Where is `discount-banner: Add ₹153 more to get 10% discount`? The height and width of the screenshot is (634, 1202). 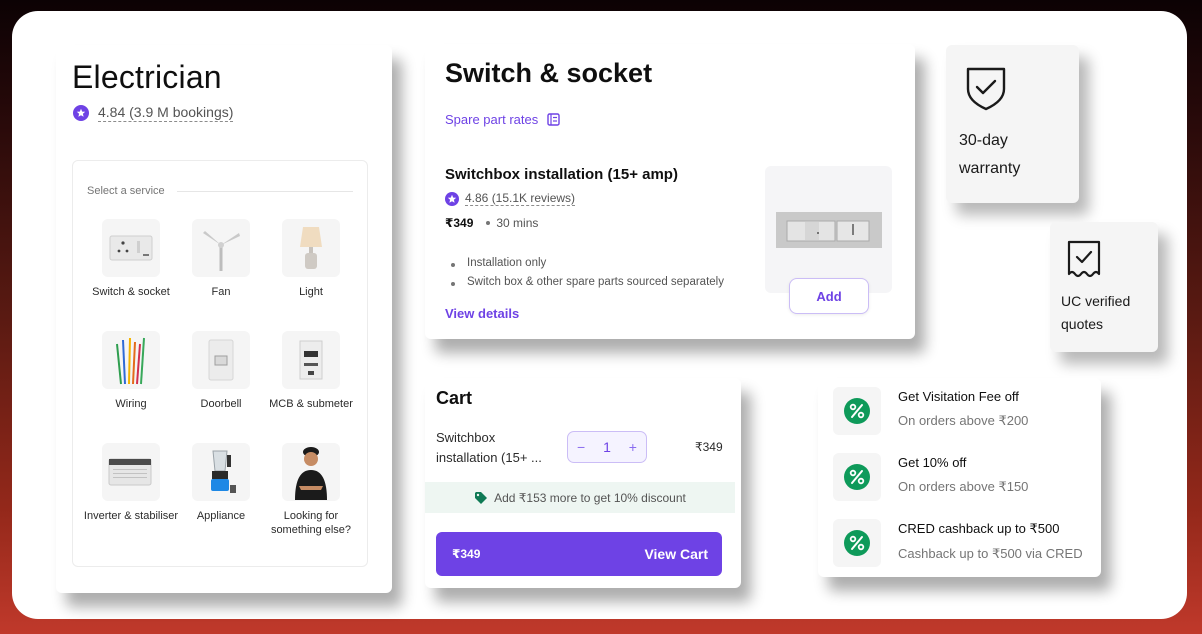
discount-banner: Add ₹153 more to get 10% discount is located at coordinates (580, 497).